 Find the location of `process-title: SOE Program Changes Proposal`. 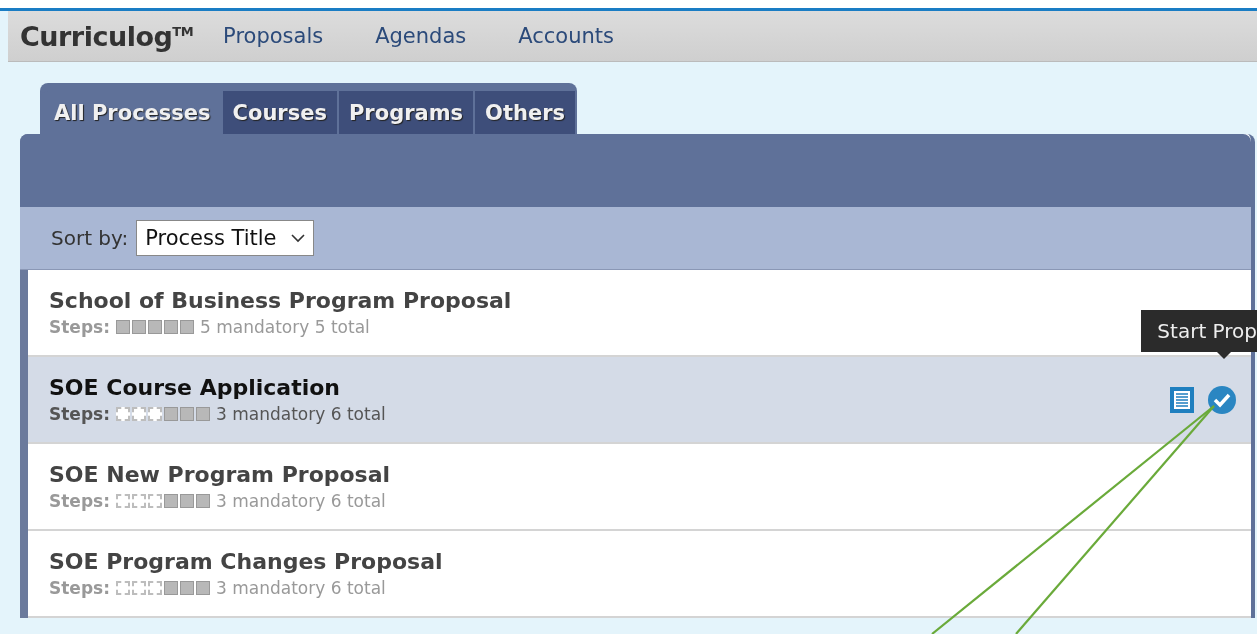

process-title: SOE Program Changes Proposal is located at coordinates (246, 561).